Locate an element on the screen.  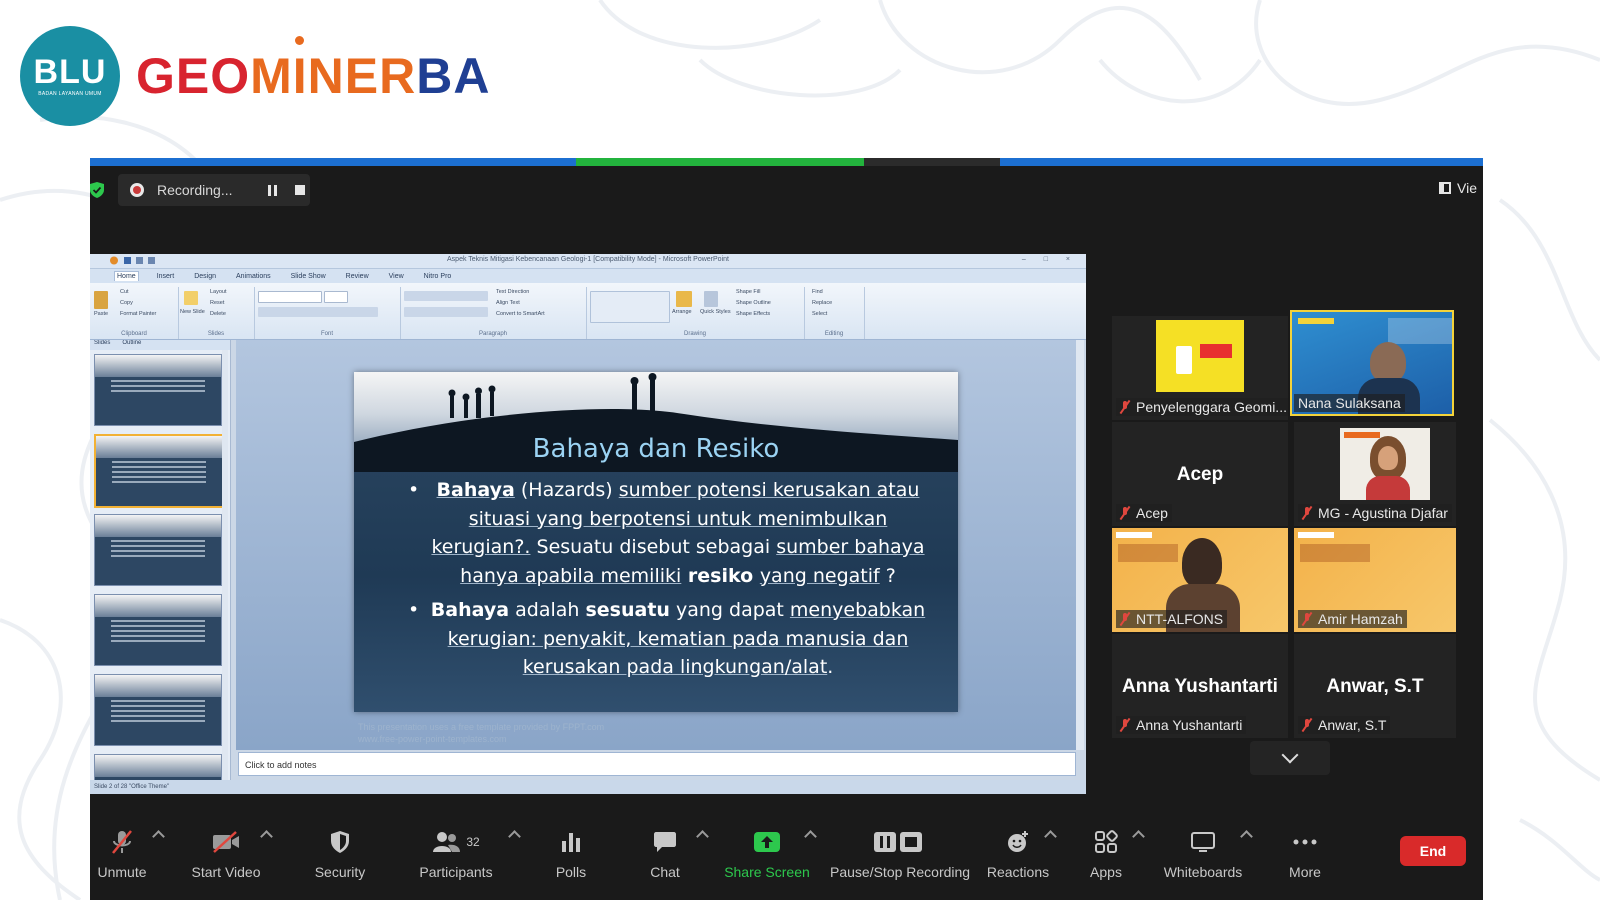
new-slide-icon is located at coordinates (191, 298).